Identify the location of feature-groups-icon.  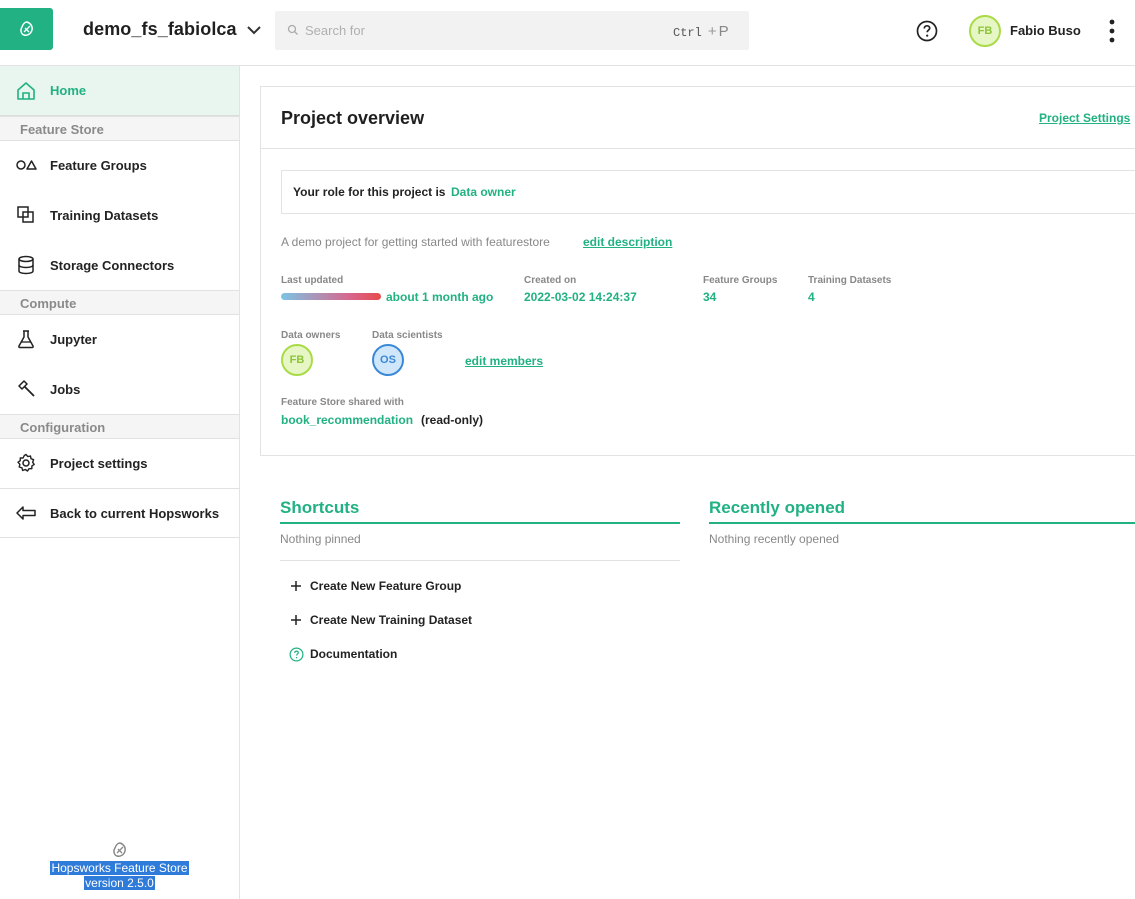
(26, 165).